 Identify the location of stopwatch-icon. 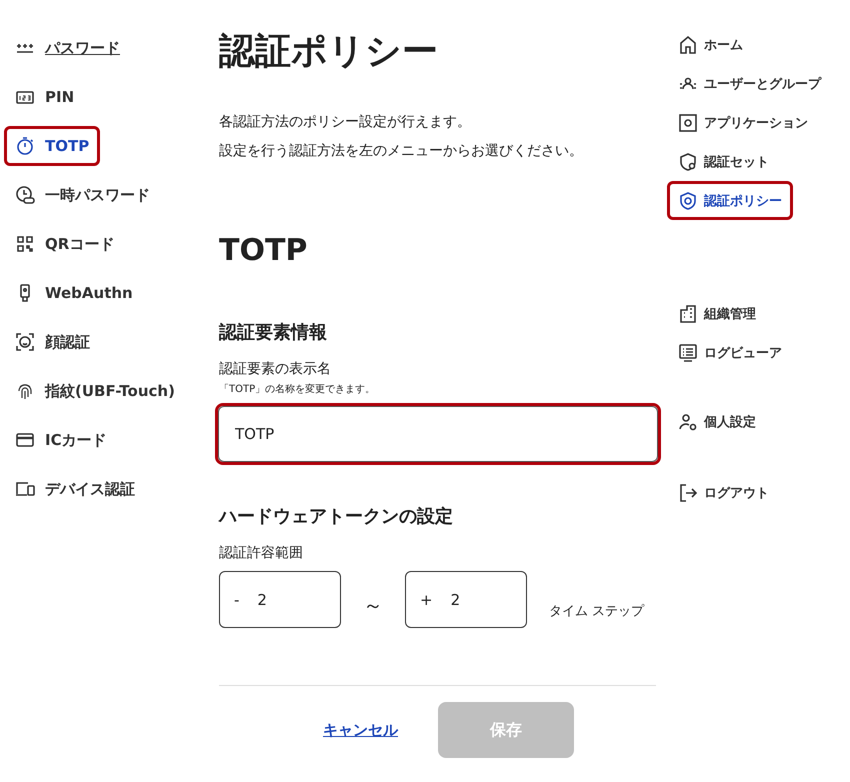
(25, 146).